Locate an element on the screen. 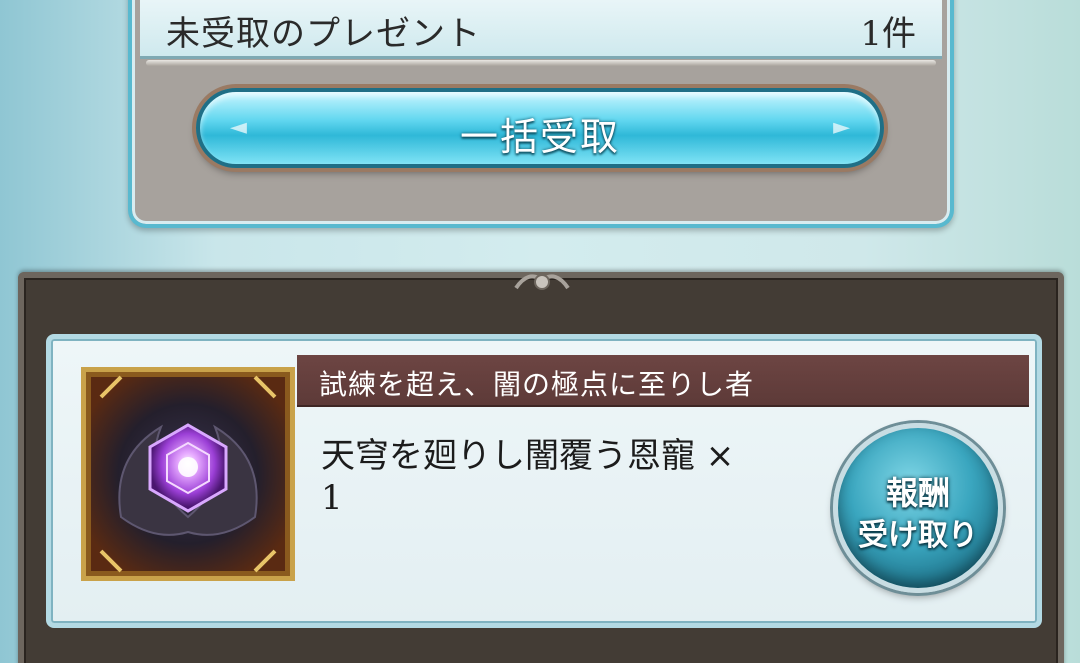  claim-reward-button: 報酬 受け取り is located at coordinates (918, 508).